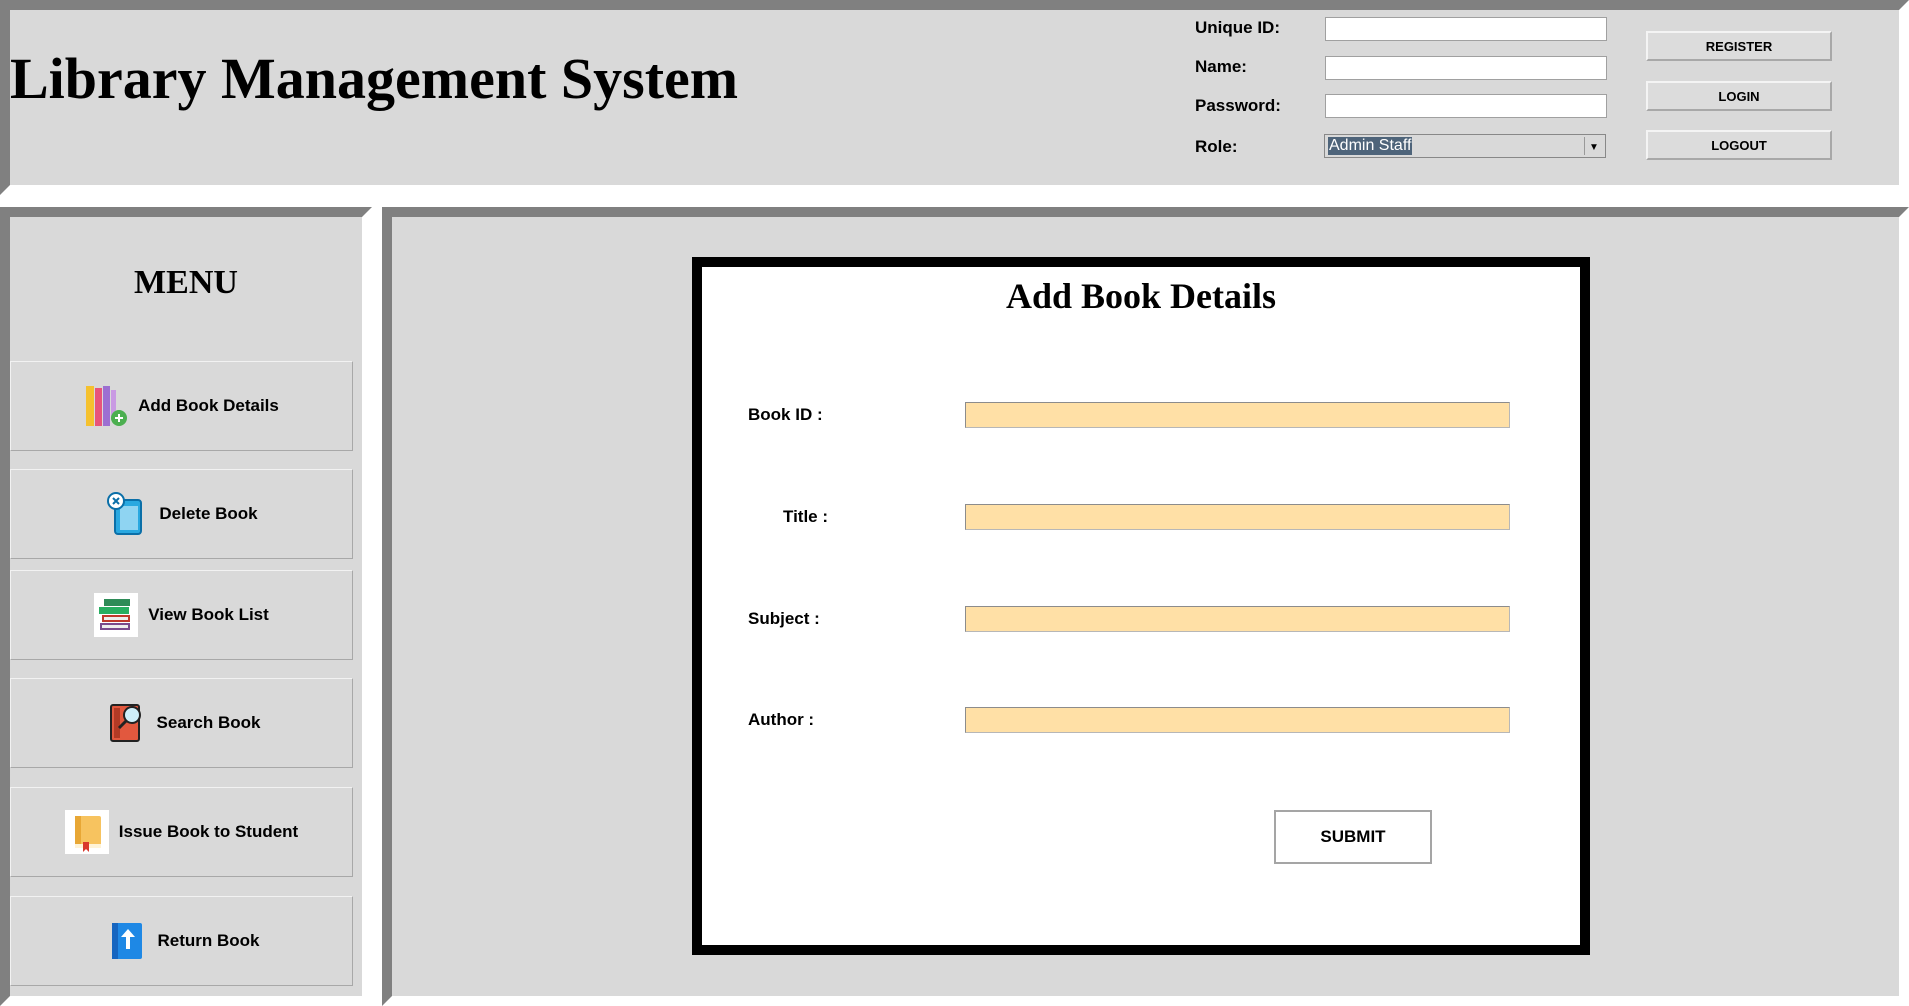 The width and height of the screenshot is (1909, 1006). I want to click on sidebar-item-label: View Book List, so click(208, 614).